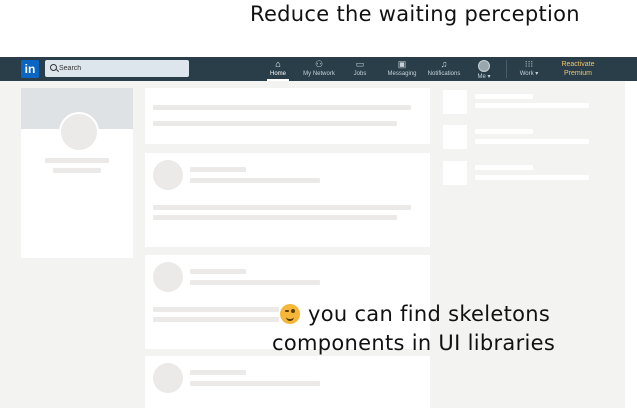 The image size is (637, 408). I want to click on search-box, so click(117, 68).